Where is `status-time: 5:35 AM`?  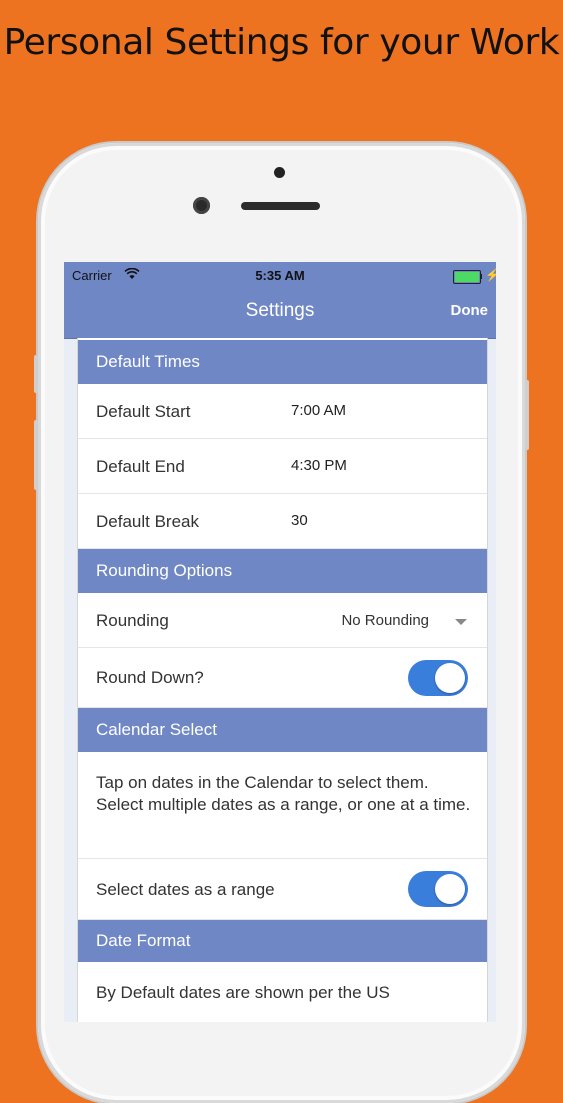 status-time: 5:35 AM is located at coordinates (280, 275).